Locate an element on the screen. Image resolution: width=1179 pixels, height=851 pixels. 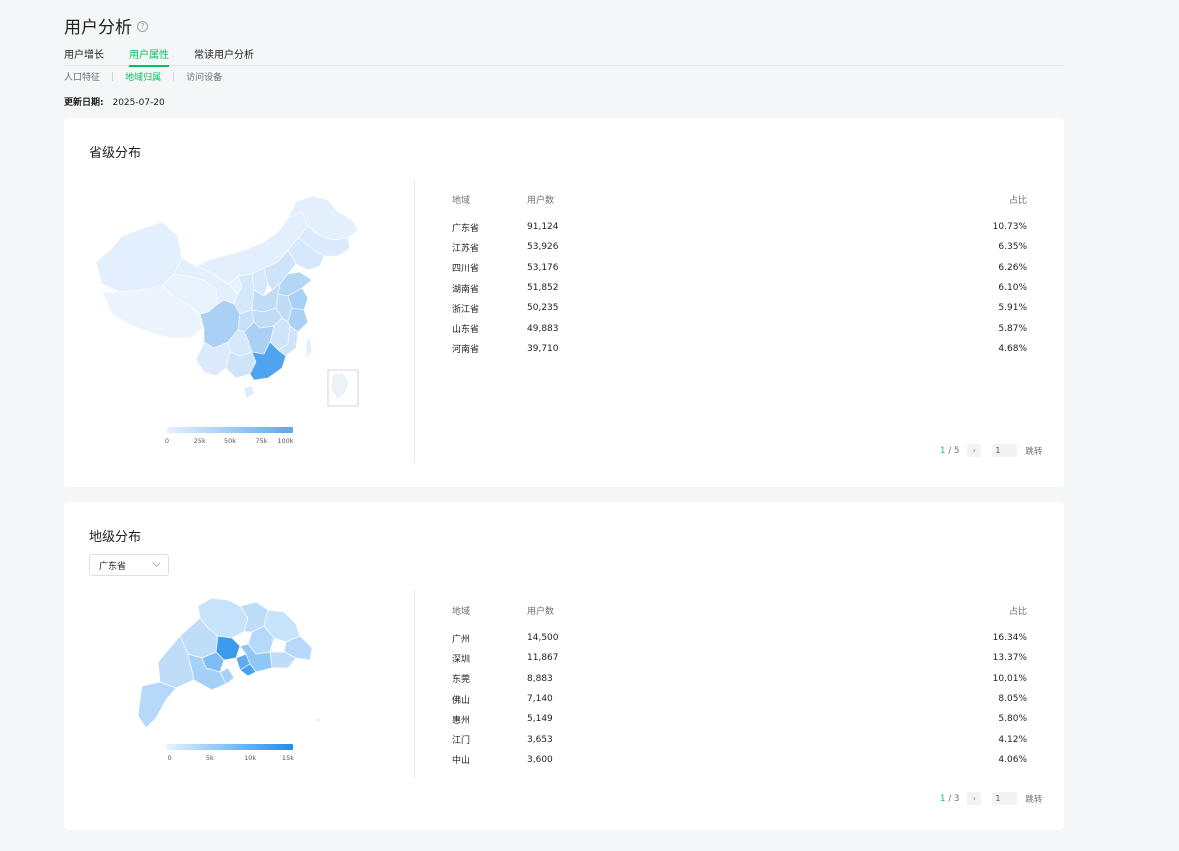
china-map is located at coordinates (229, 299).